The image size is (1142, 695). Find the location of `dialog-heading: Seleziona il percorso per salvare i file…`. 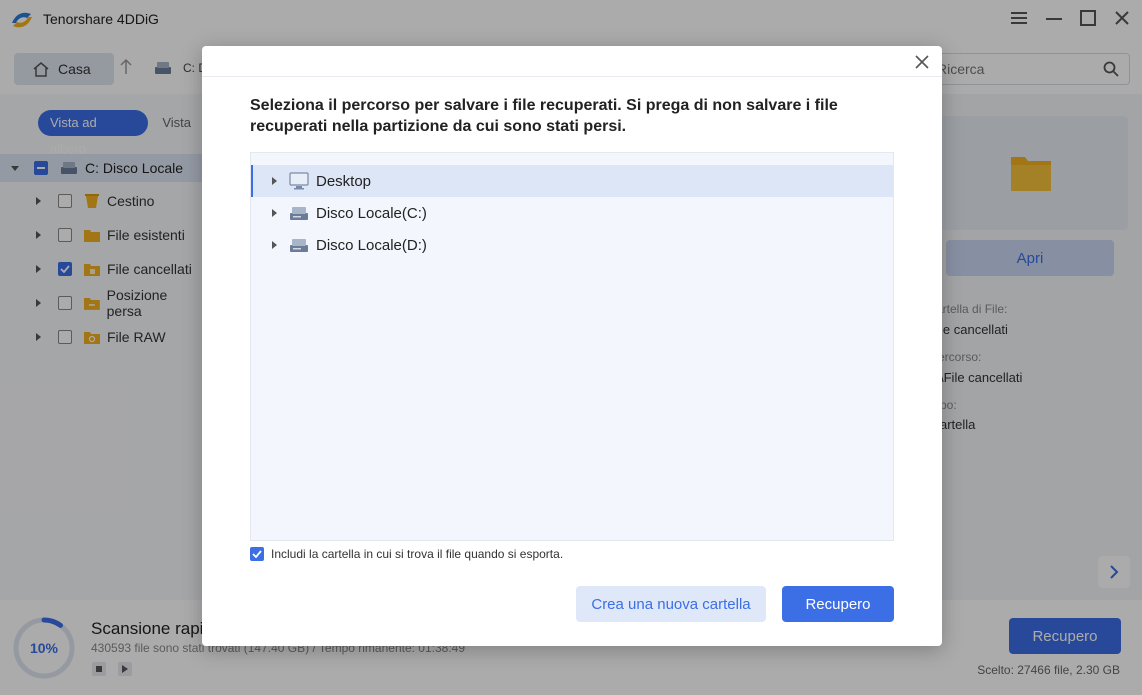

dialog-heading: Seleziona il percorso per salvare i file… is located at coordinates (544, 116).